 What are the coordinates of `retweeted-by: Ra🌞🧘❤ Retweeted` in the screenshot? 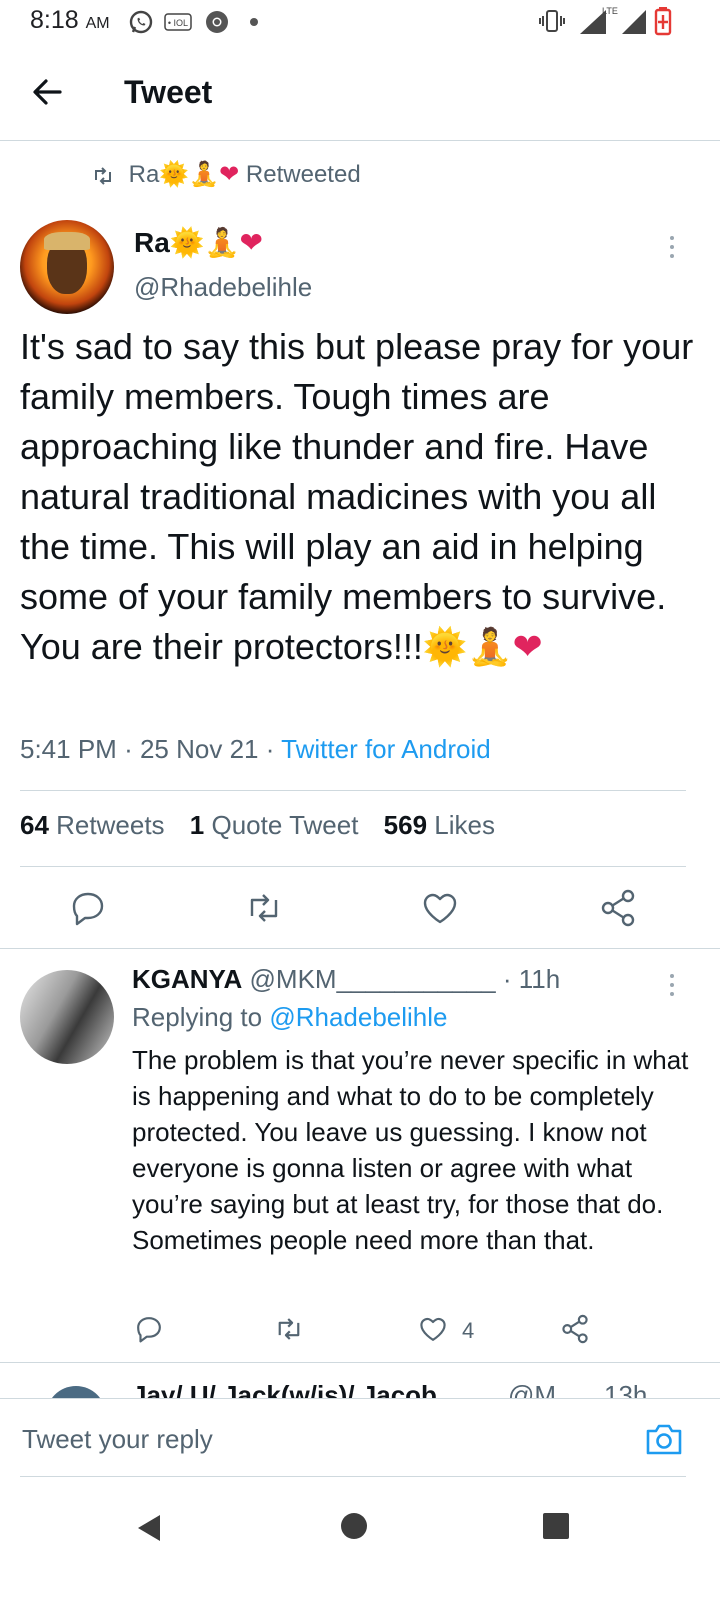 It's located at (226, 177).